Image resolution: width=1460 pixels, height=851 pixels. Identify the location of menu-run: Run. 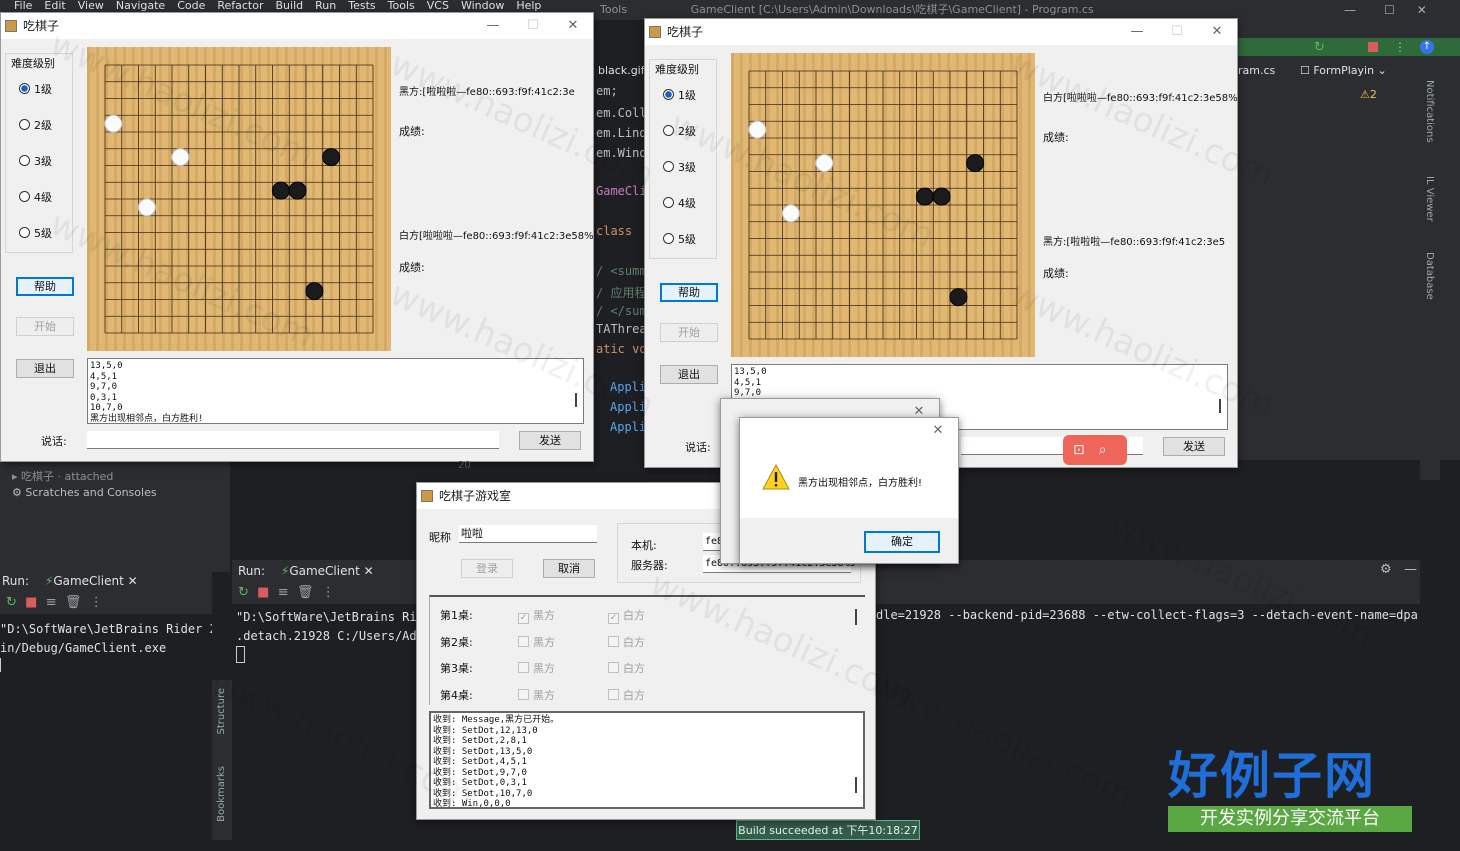
(325, 6).